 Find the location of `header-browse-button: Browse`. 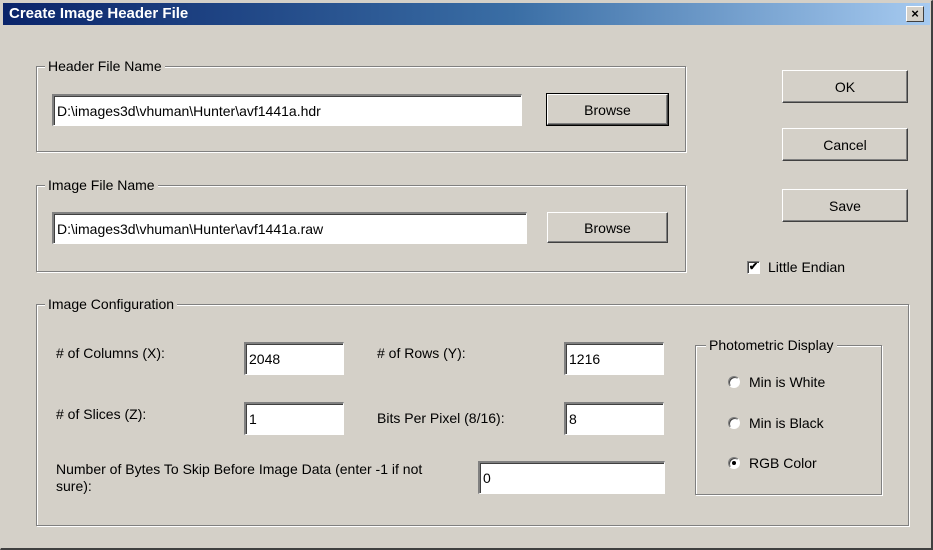

header-browse-button: Browse is located at coordinates (607, 109).